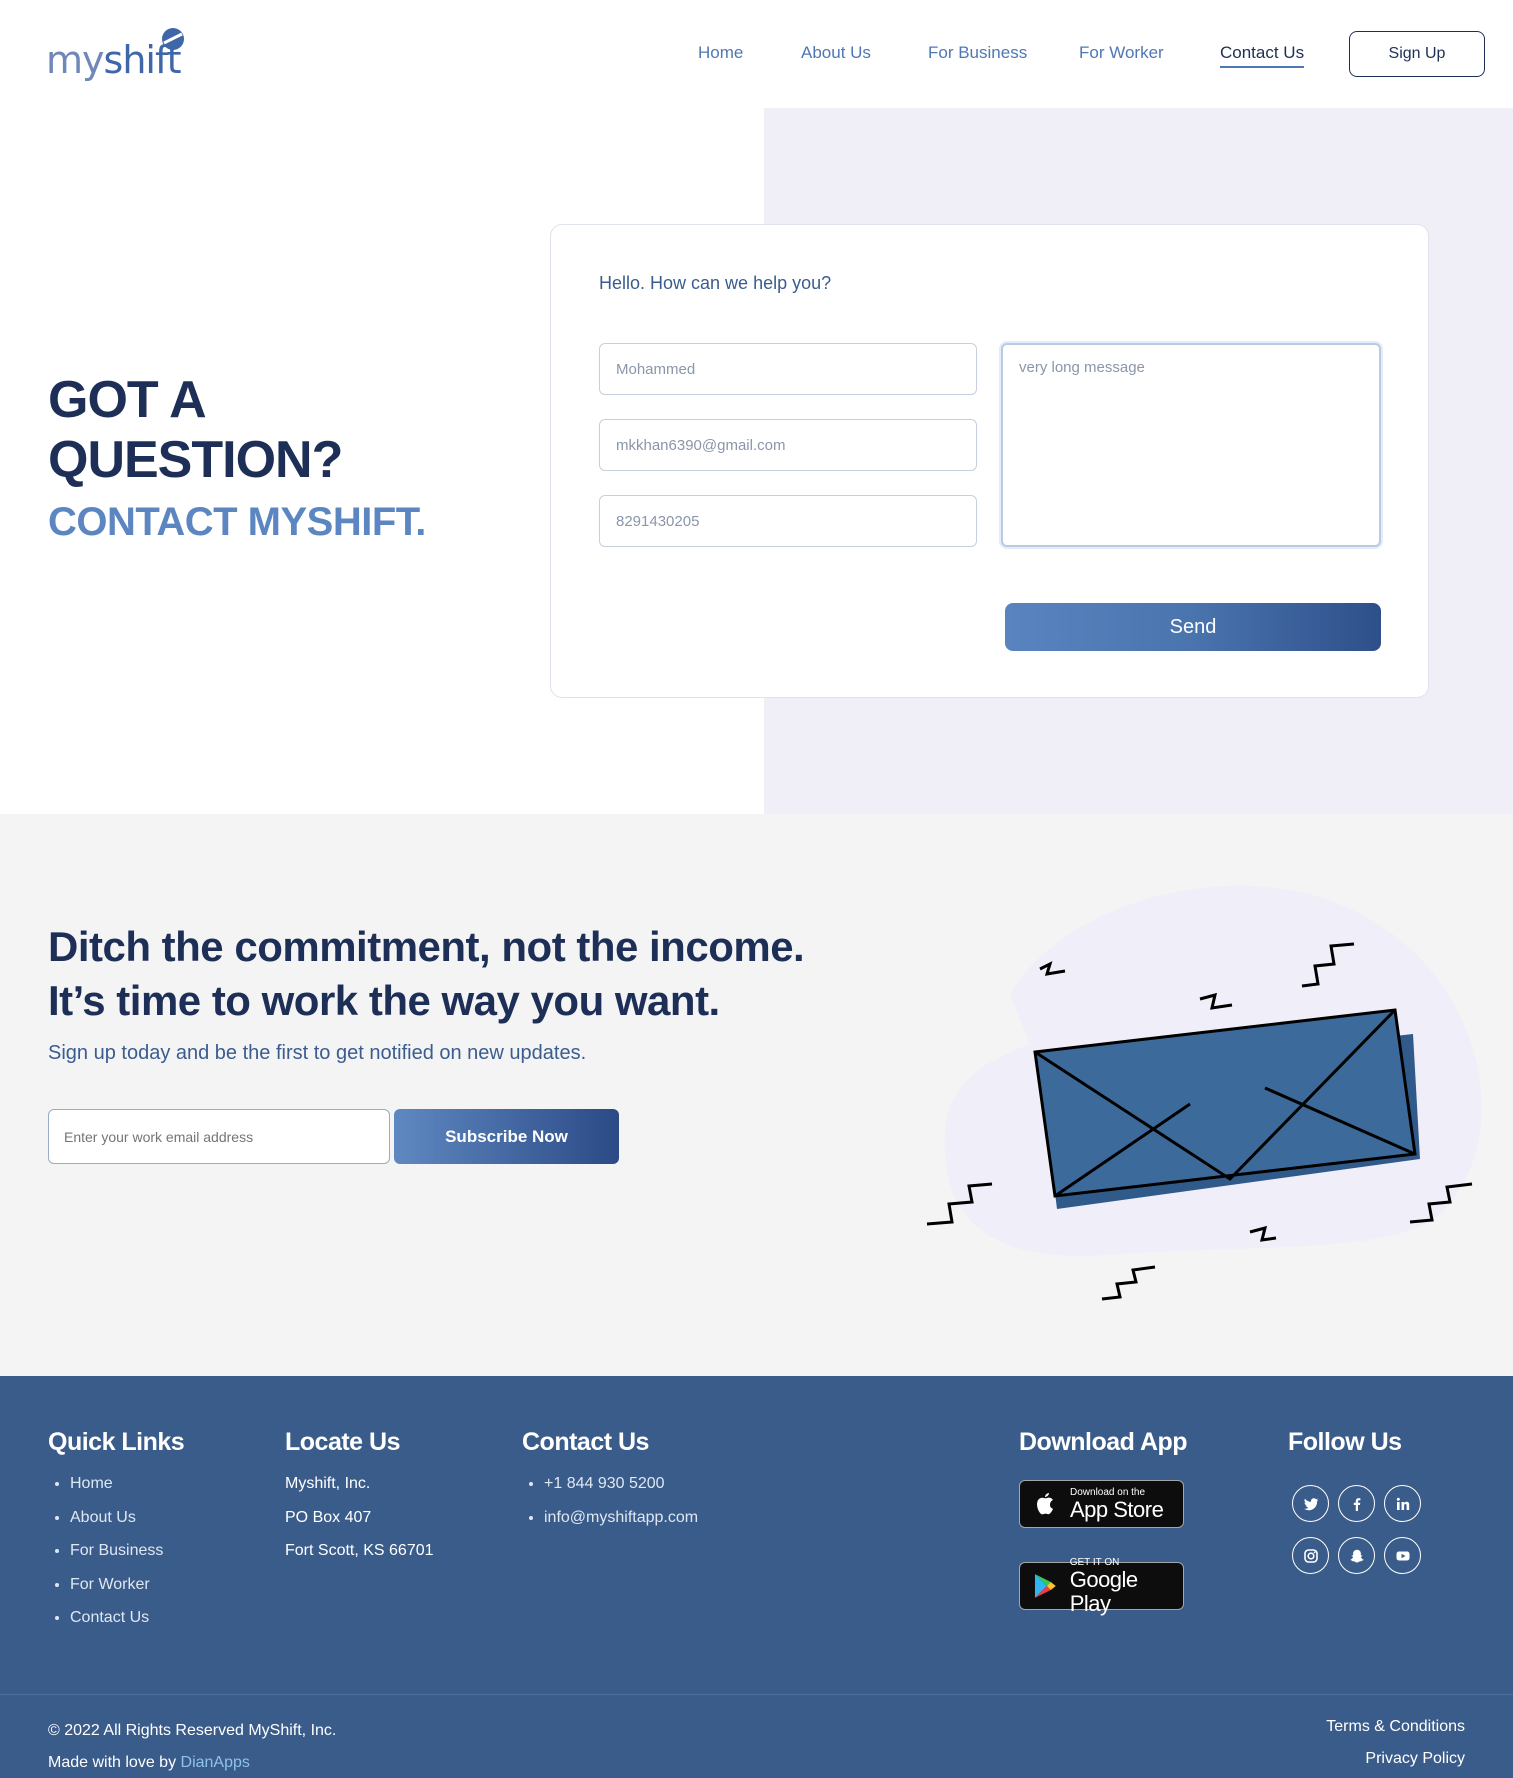  Describe the element at coordinates (237, 522) in the screenshot. I see `hero-subtitle: CONTACT MYSHIFT.` at that location.